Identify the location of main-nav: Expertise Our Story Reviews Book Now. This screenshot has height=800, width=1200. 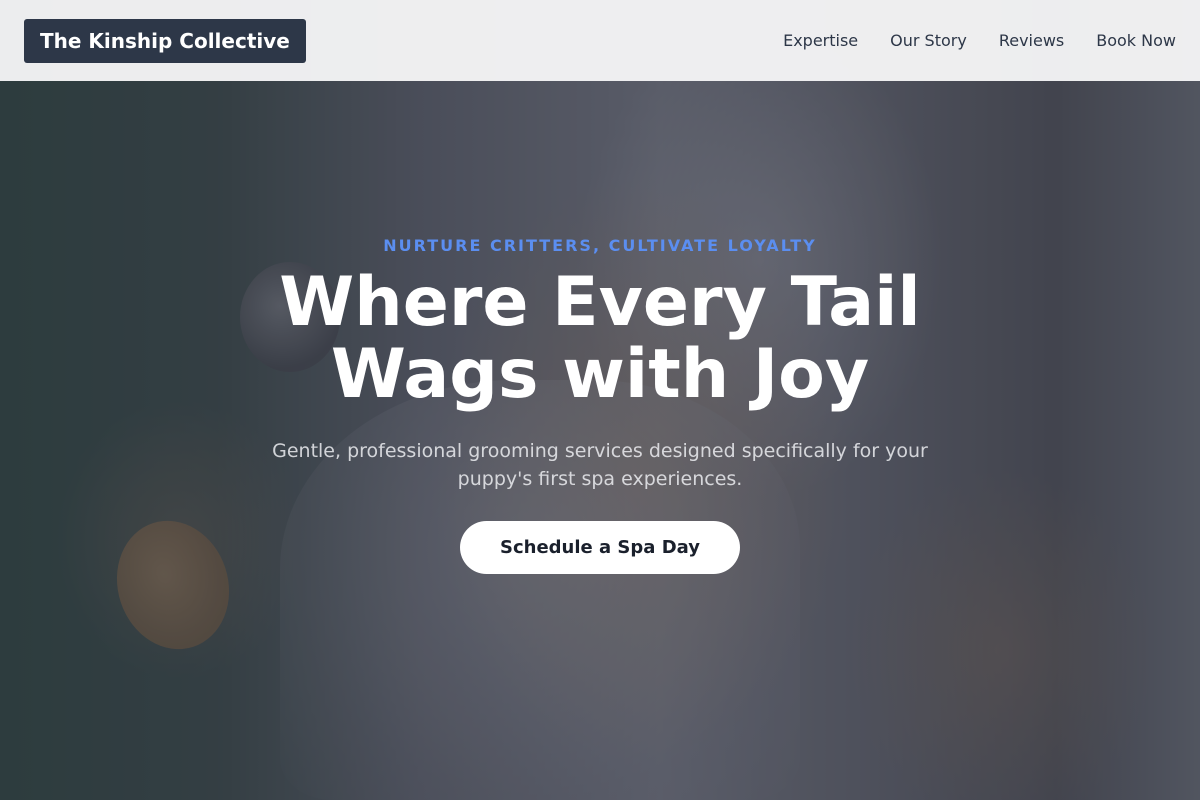
(979, 40).